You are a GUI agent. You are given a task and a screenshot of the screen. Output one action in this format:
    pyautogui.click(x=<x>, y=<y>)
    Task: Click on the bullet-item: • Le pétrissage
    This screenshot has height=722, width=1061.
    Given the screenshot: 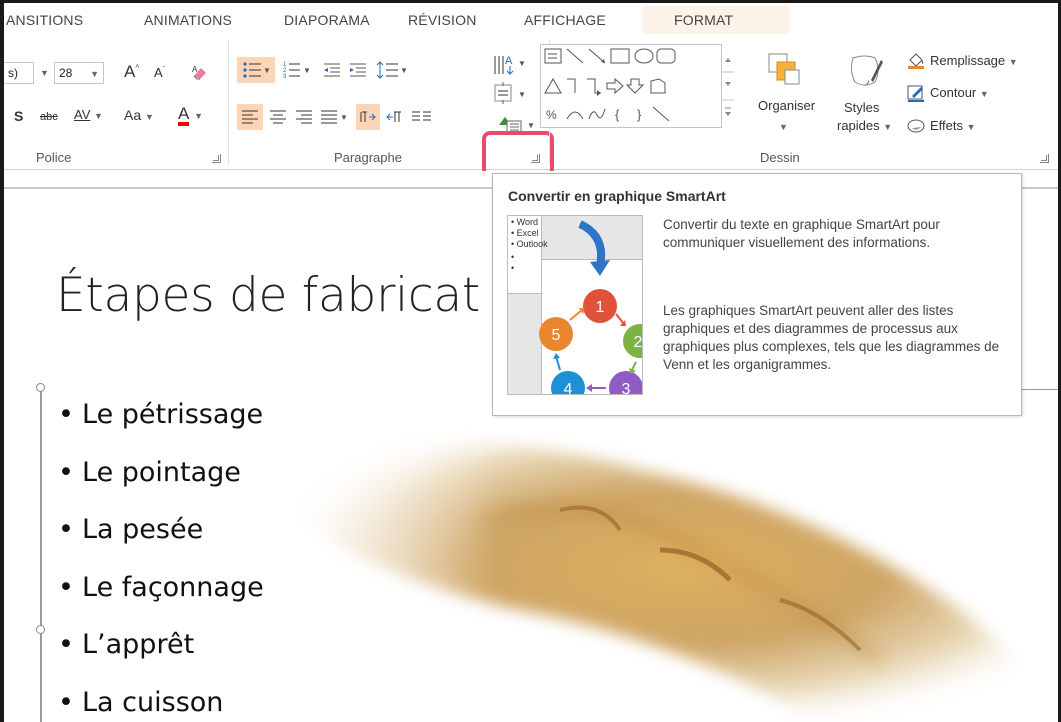 What is the action you would take?
    pyautogui.click(x=161, y=414)
    